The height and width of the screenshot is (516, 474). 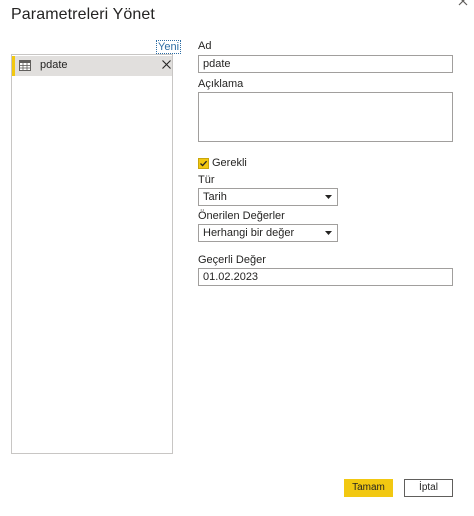 What do you see at coordinates (169, 47) in the screenshot?
I see `new-parameter-link: Yeni` at bounding box center [169, 47].